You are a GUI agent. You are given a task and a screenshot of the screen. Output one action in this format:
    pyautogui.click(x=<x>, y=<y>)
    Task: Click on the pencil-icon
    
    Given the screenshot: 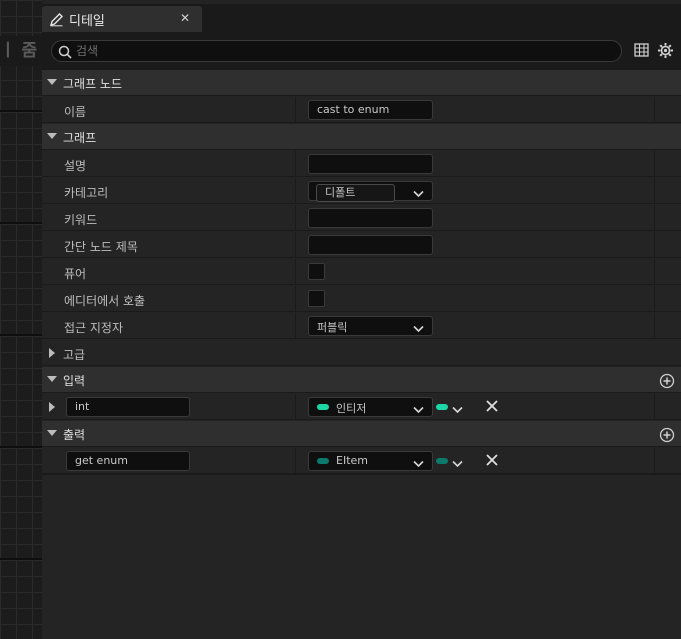 What is the action you would take?
    pyautogui.click(x=56, y=19)
    